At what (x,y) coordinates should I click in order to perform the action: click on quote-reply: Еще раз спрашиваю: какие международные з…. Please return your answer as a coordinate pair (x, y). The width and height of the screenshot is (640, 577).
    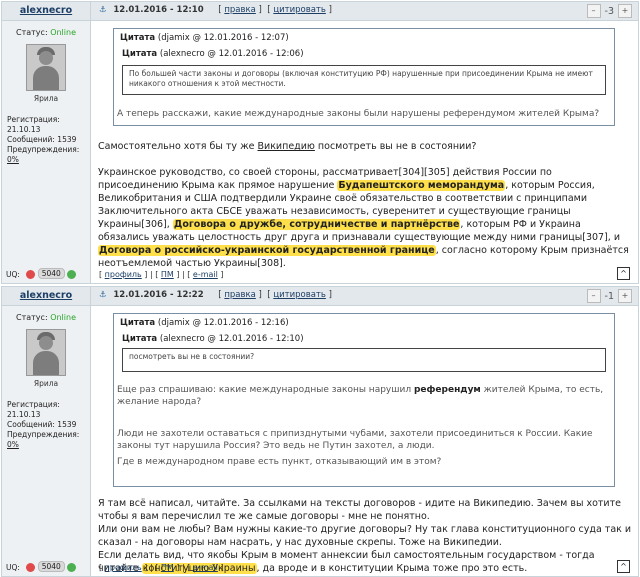
    Looking at the image, I should click on (360, 396).